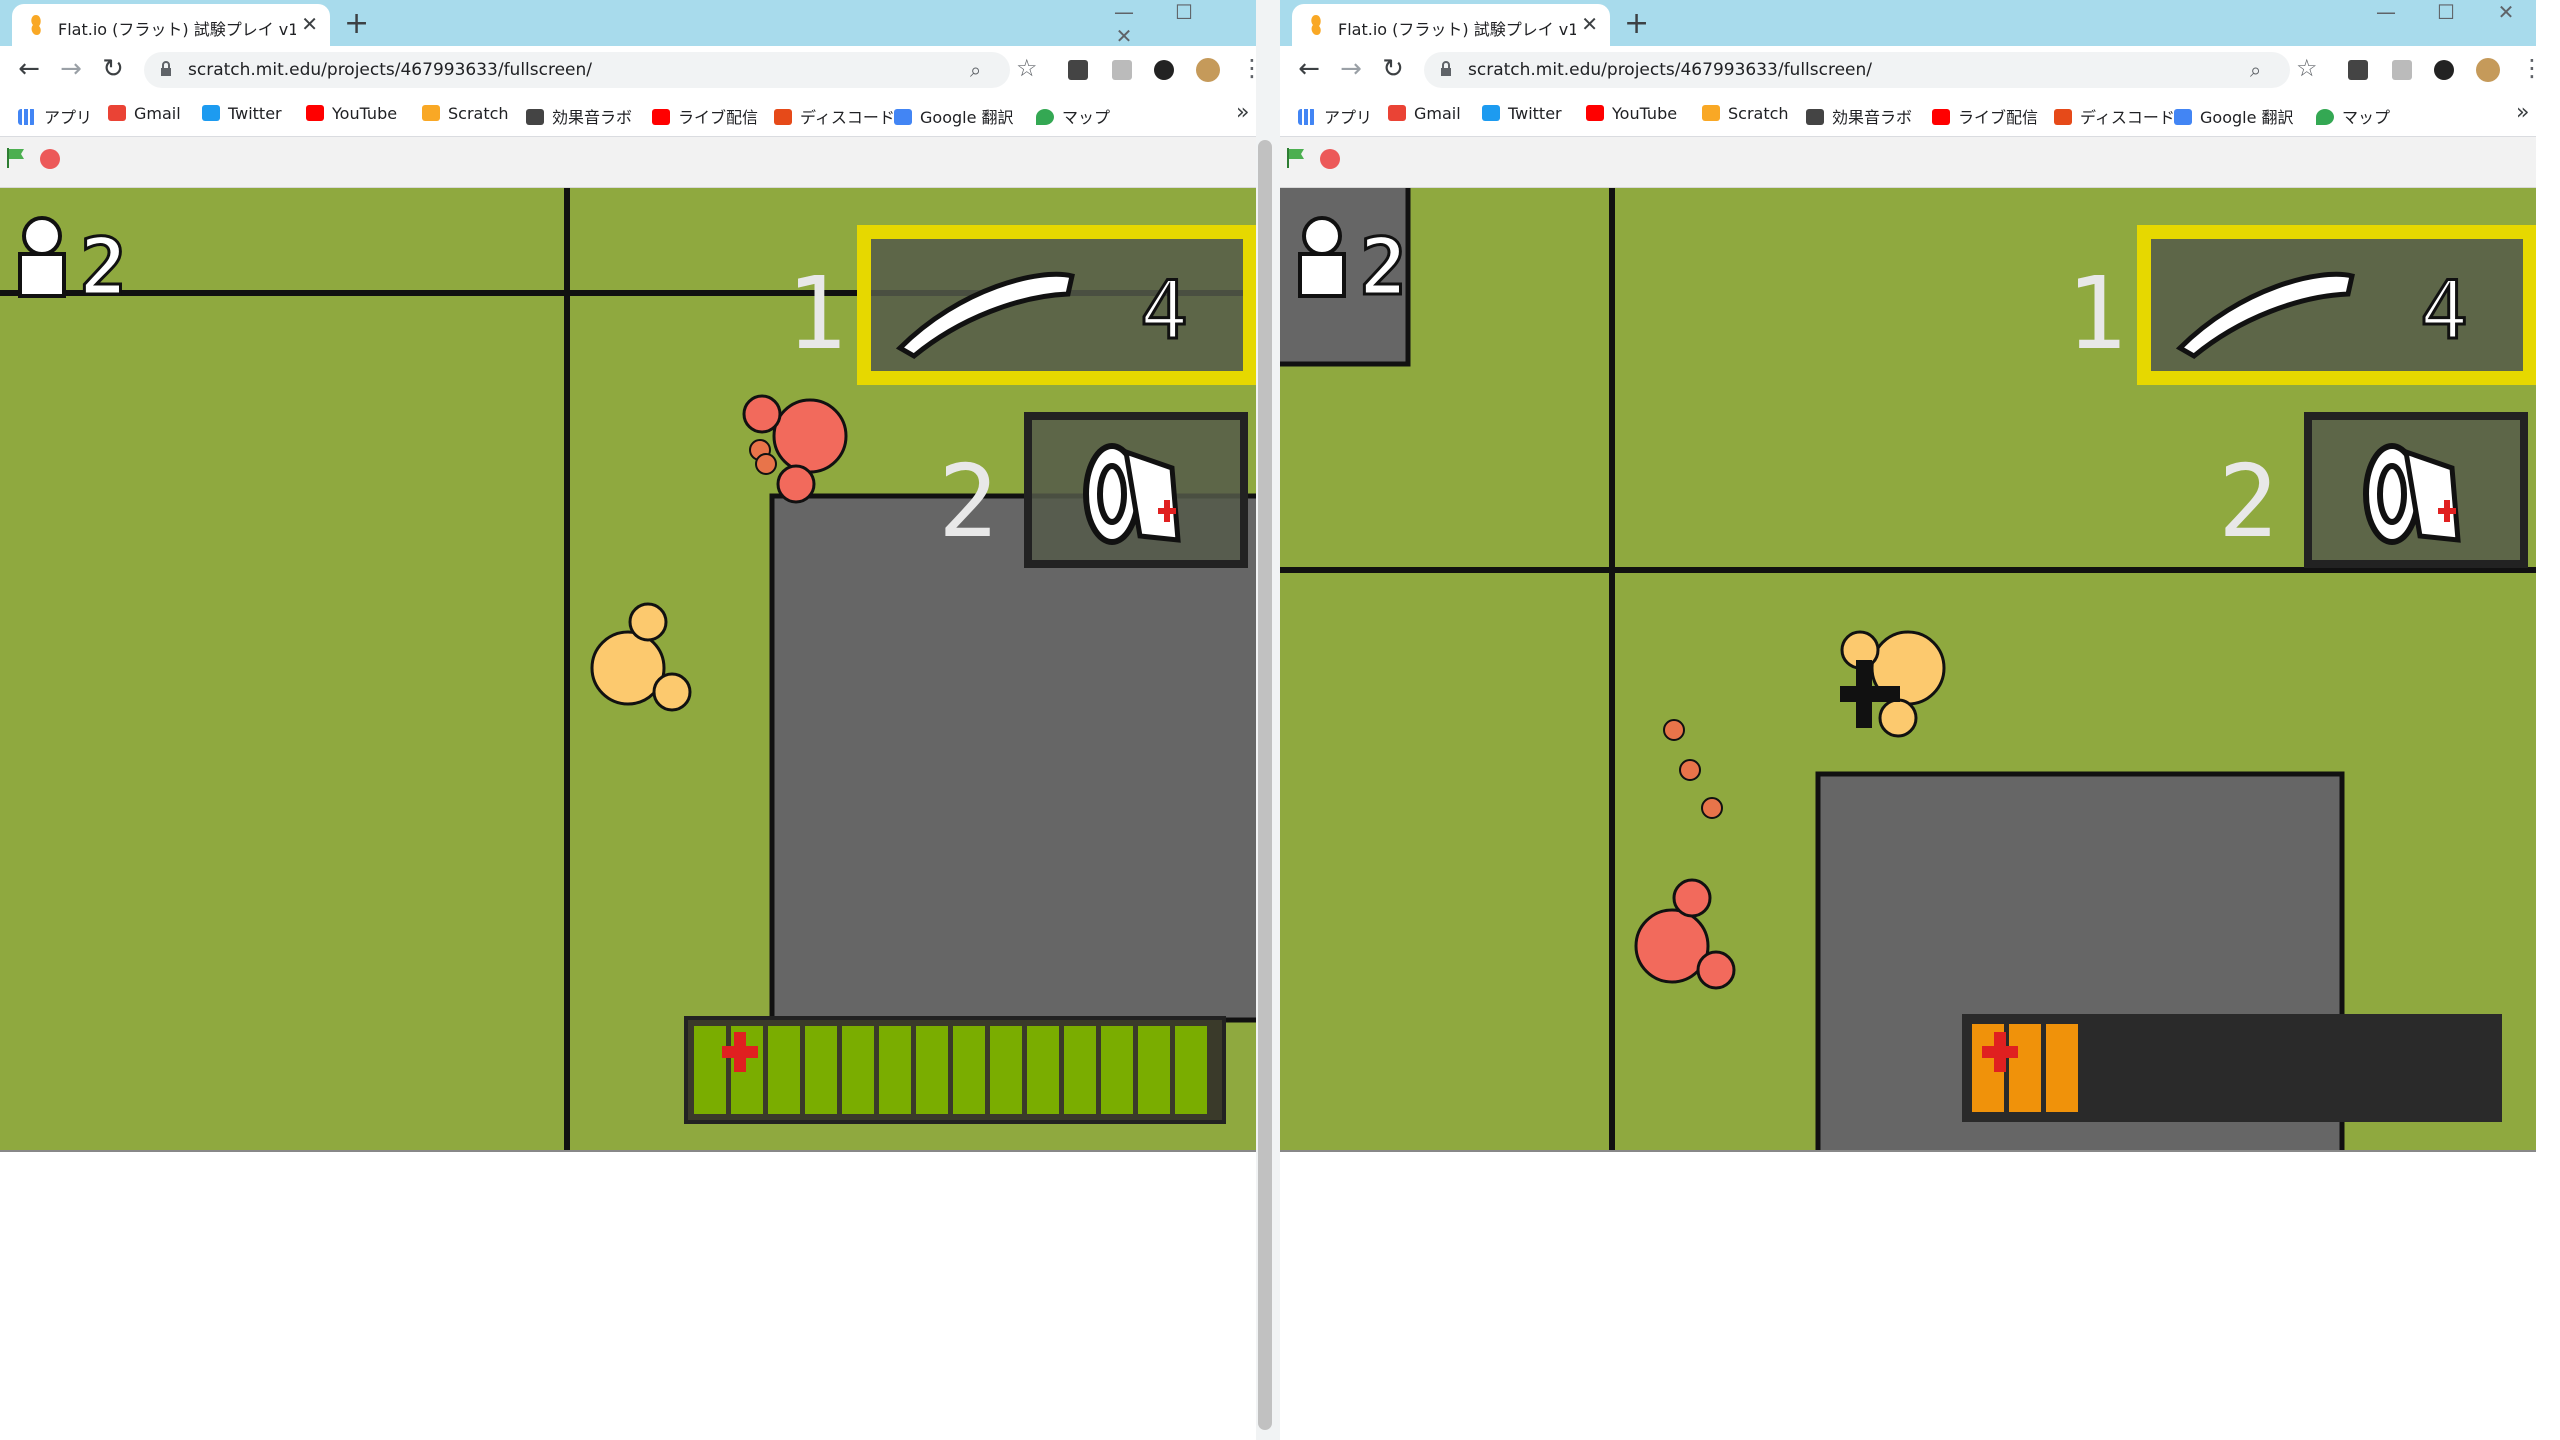 The width and height of the screenshot is (2560, 1440). Describe the element at coordinates (117, 113) in the screenshot. I see `gmail-icon` at that location.